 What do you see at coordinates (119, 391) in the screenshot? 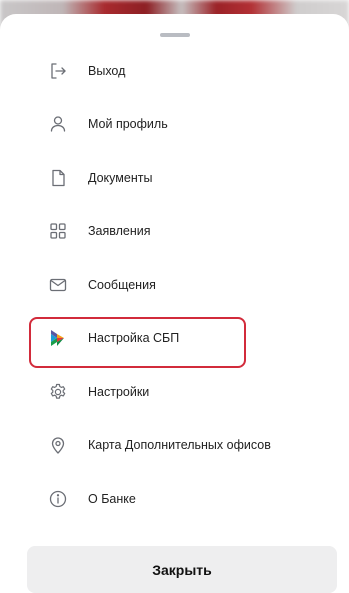
I see `menu-item-label: Настройки` at bounding box center [119, 391].